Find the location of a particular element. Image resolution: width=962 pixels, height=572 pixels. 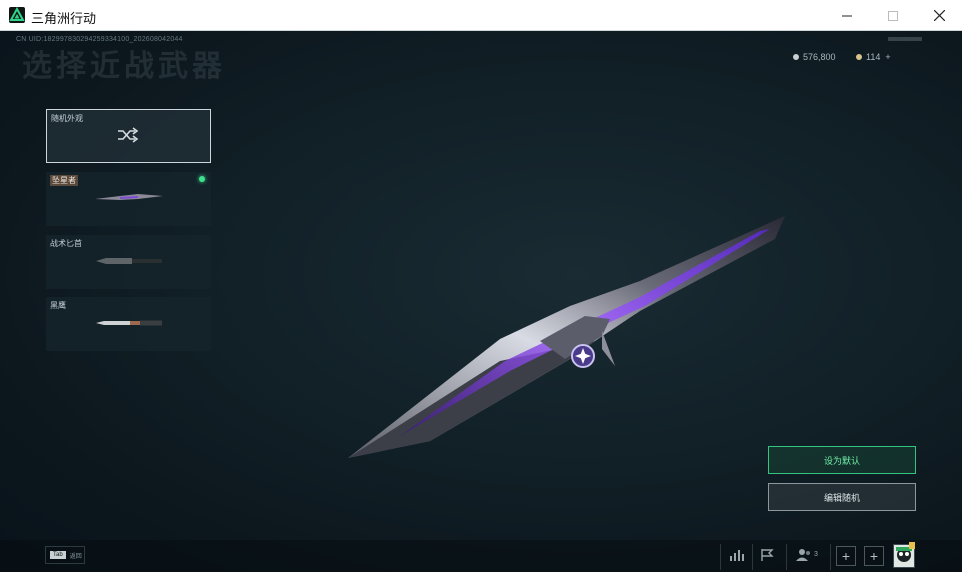

coin-amount: 576,800 is located at coordinates (819, 57).